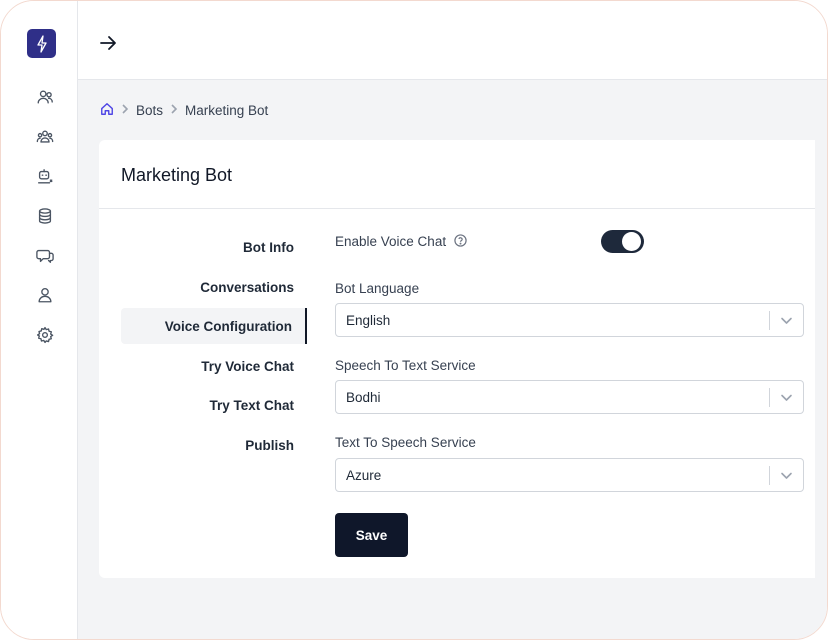  Describe the element at coordinates (108, 43) in the screenshot. I see `arrow-right-icon` at that location.